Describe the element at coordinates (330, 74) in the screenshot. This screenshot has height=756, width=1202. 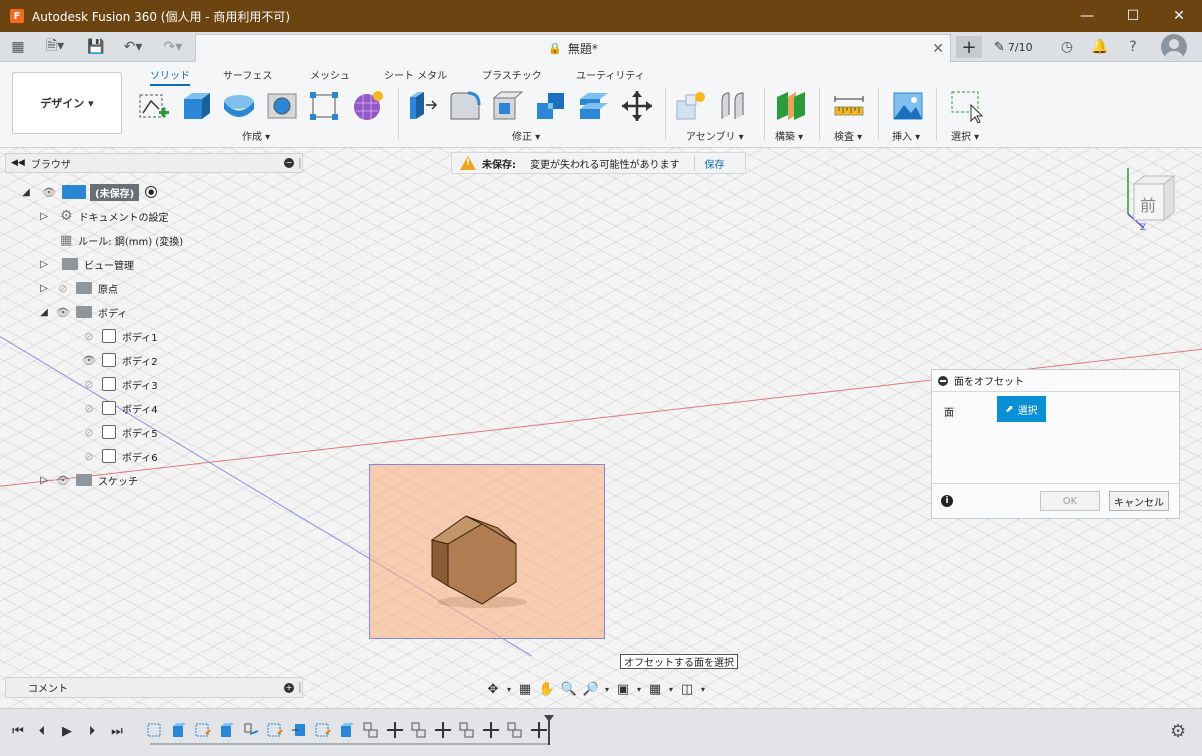
I see `tab-mesh: メッシュ` at that location.